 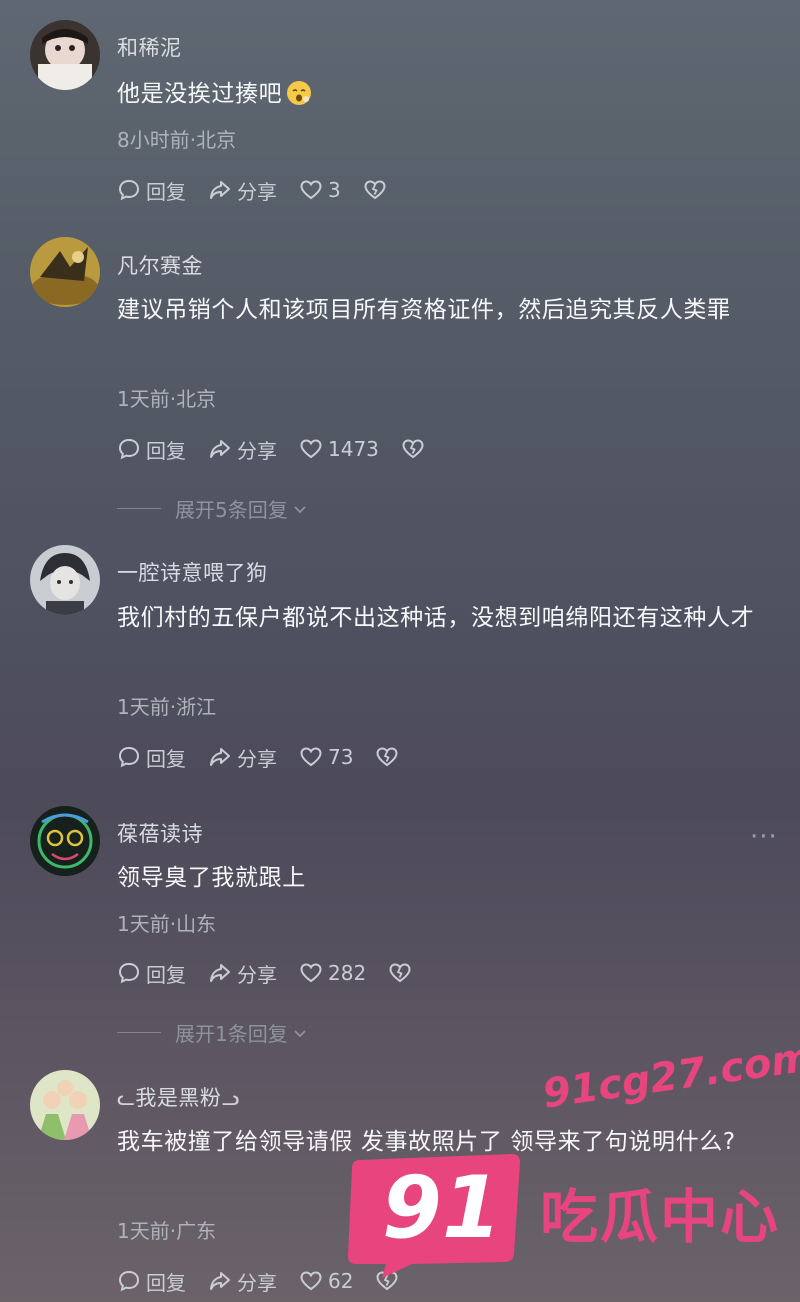 I want to click on username-text: 我是黑粉, so click(x=178, y=1098).